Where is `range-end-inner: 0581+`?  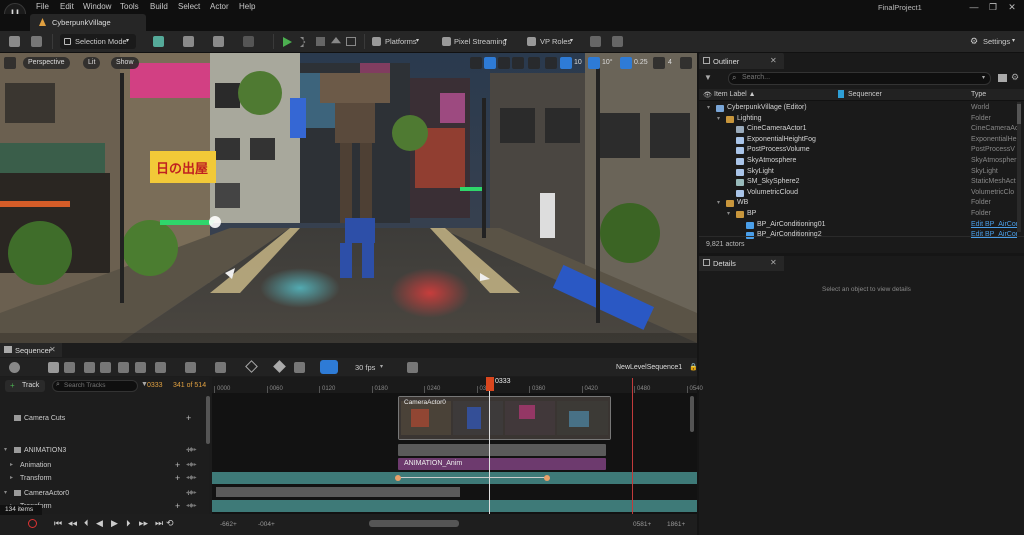
range-end-inner: 0581+ is located at coordinates (642, 524).